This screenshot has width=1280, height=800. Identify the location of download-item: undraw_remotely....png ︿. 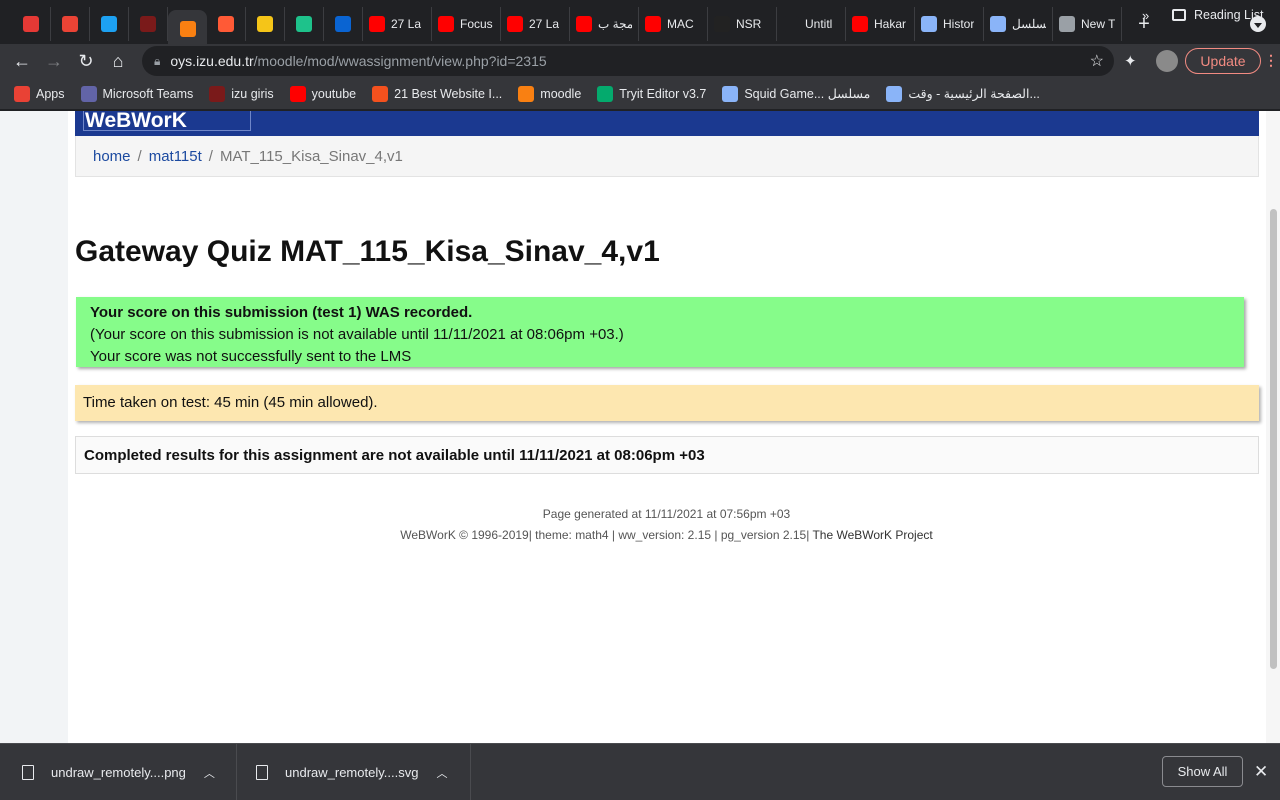
(129, 772).